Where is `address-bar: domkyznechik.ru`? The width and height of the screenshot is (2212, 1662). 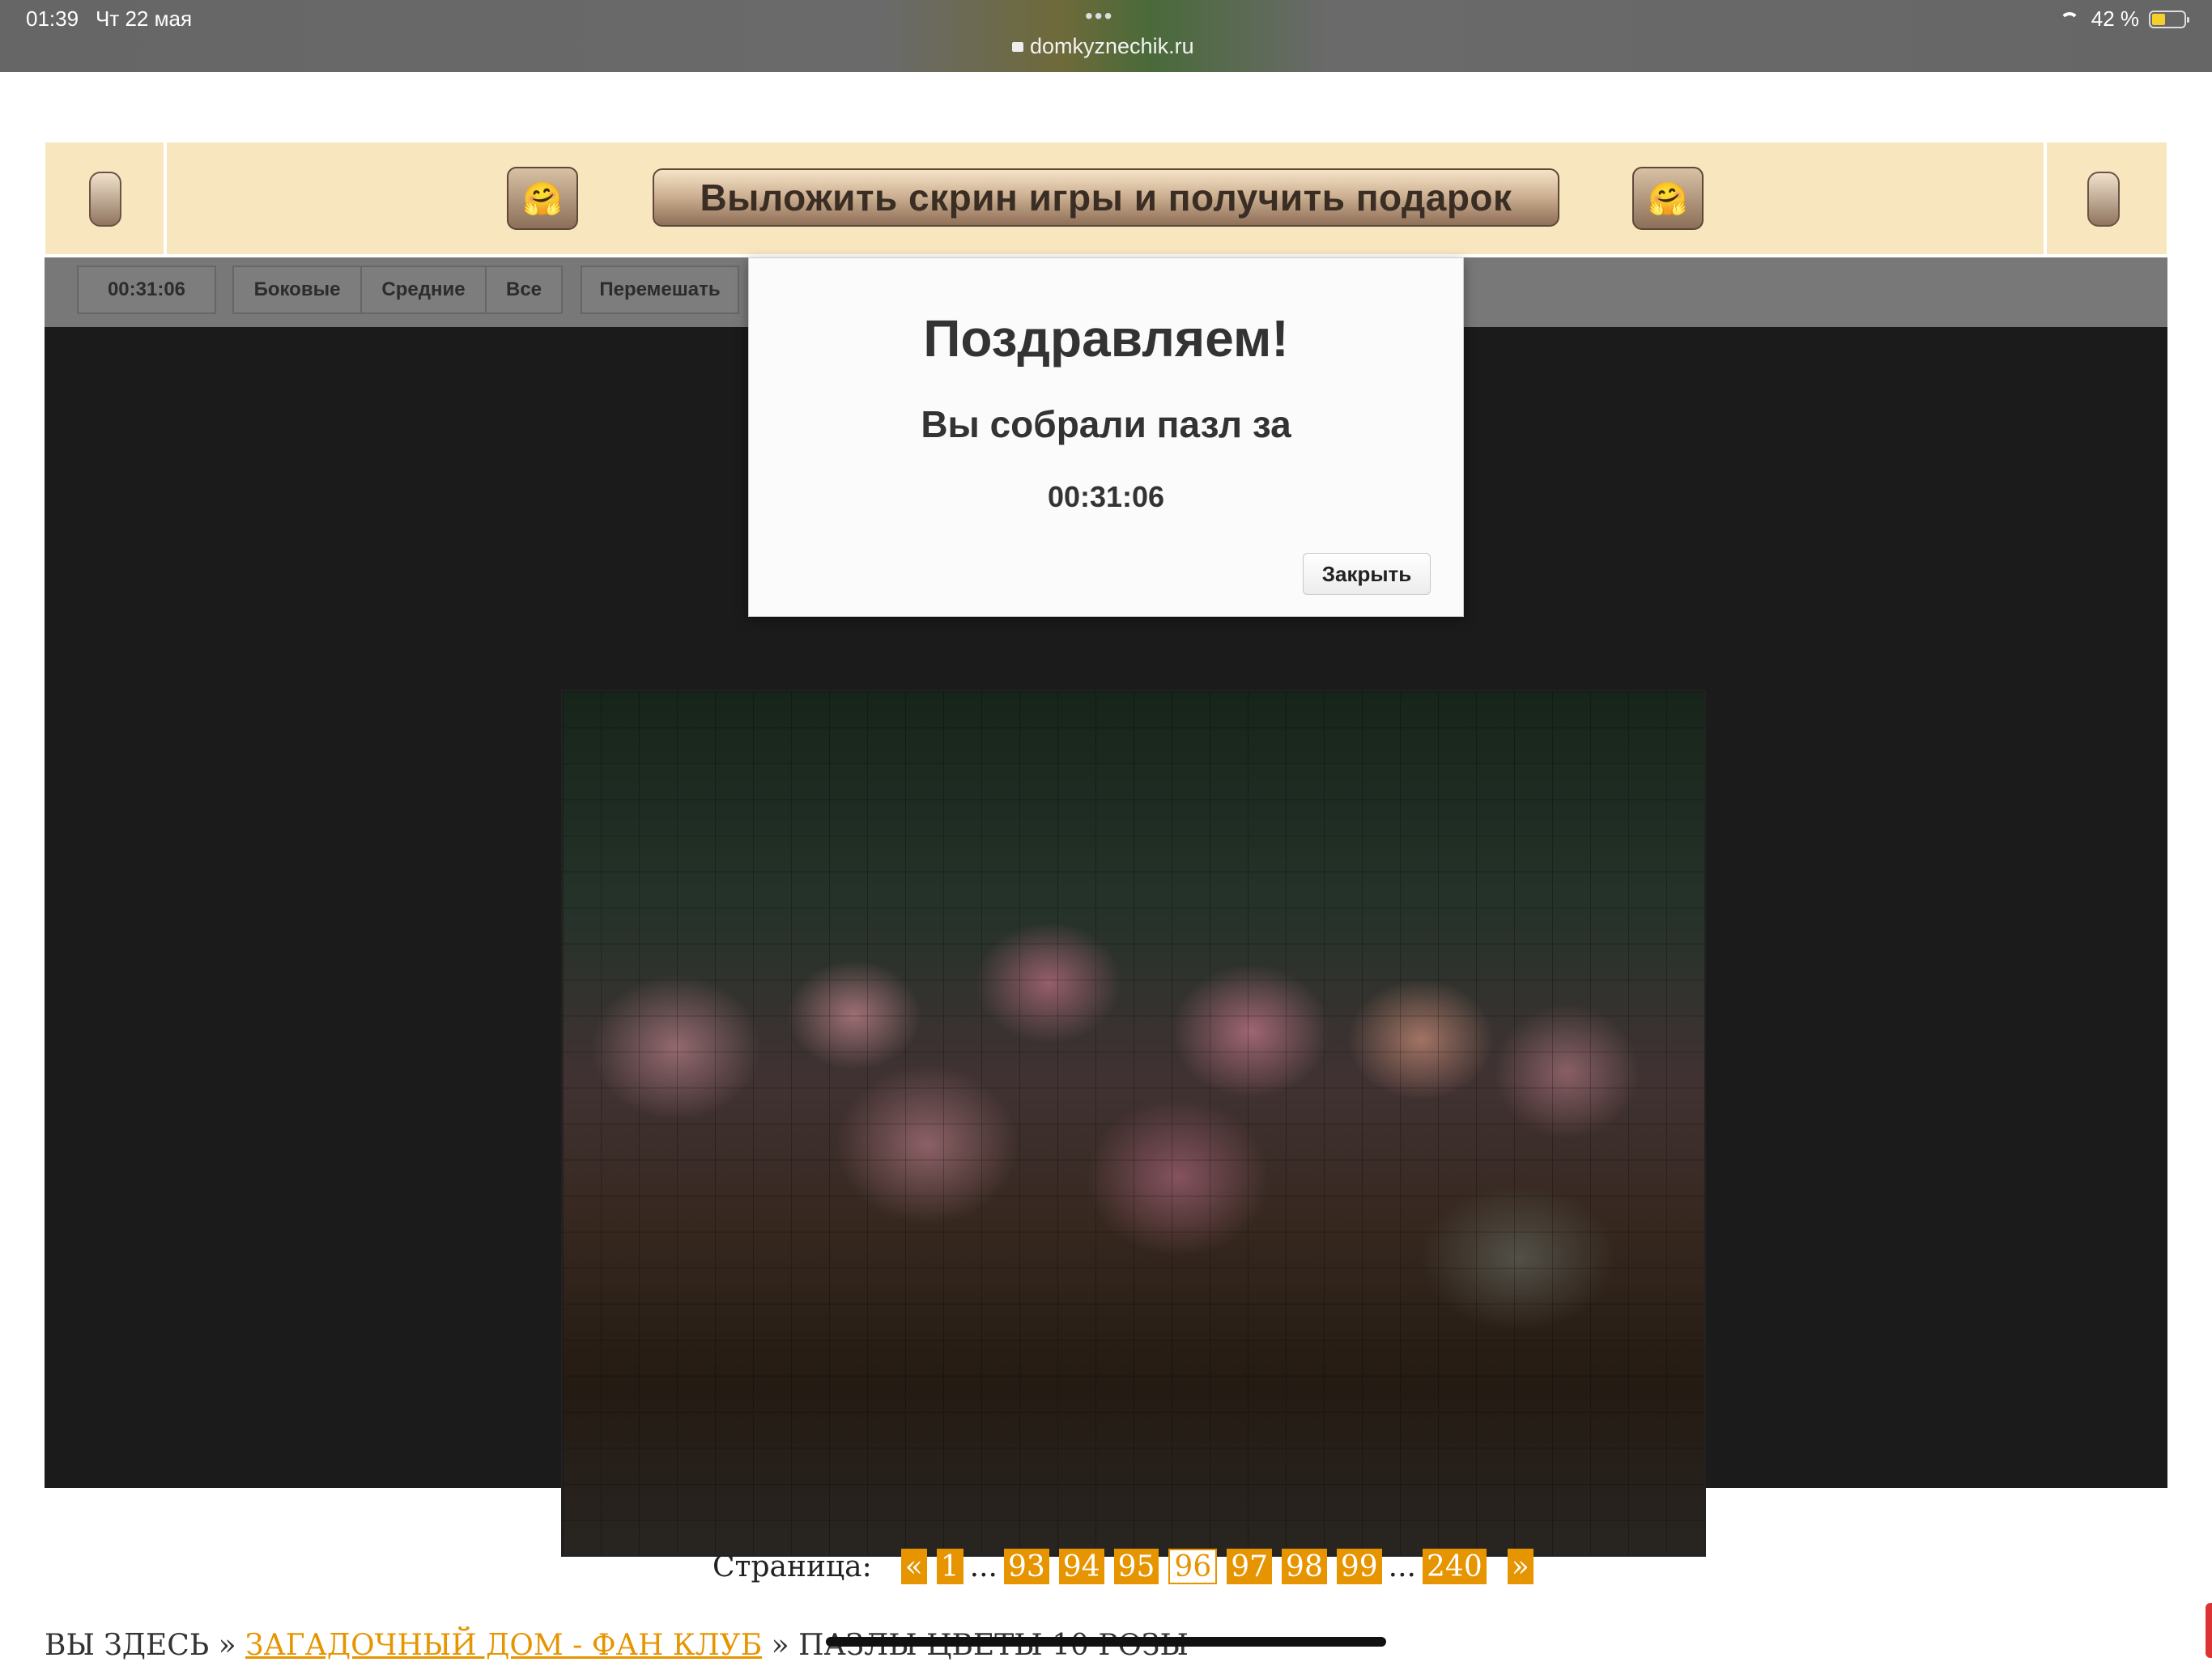 address-bar: domkyznechik.ru is located at coordinates (1103, 46).